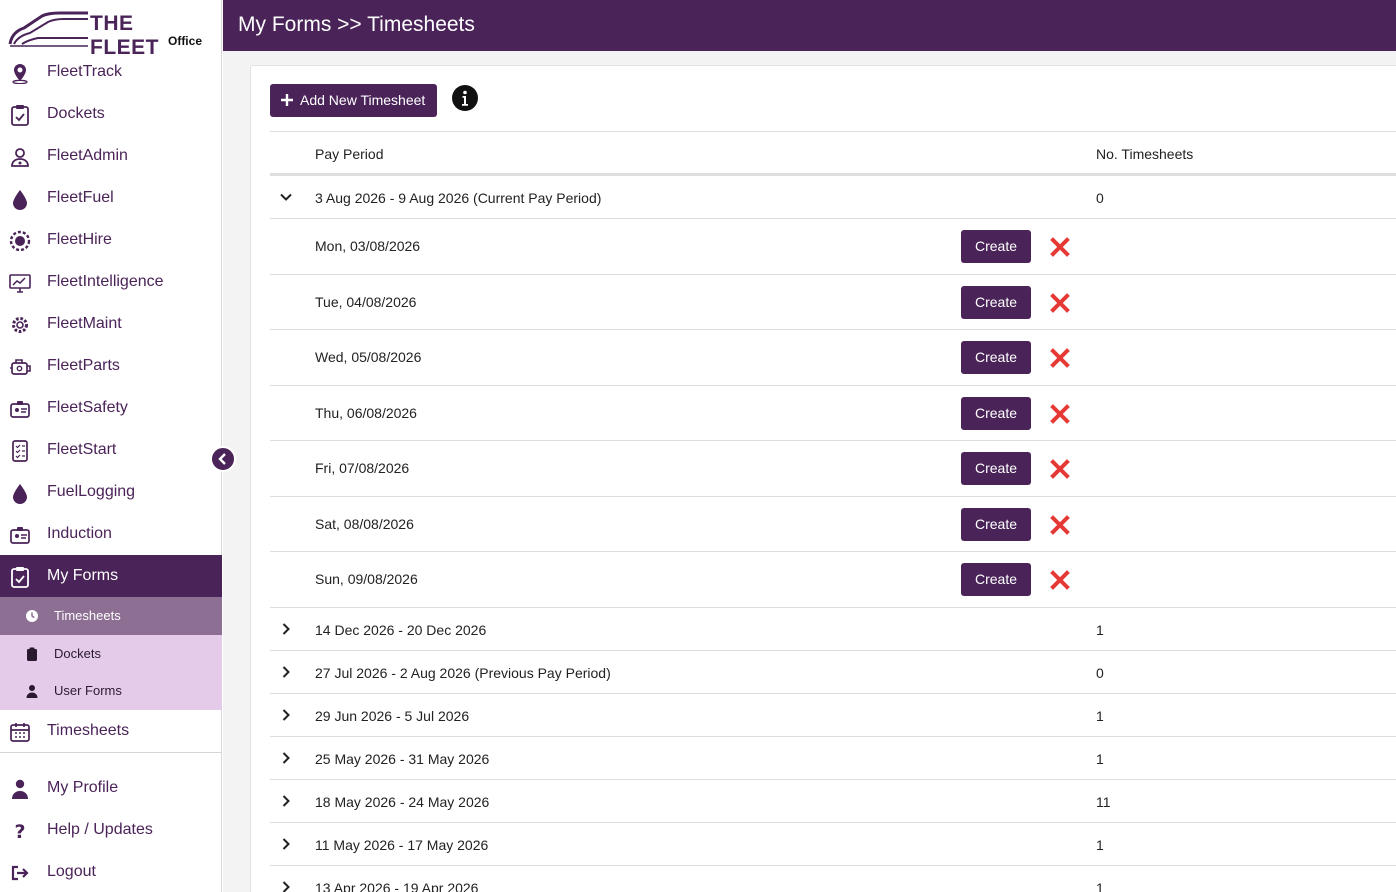 This screenshot has height=892, width=1396. What do you see at coordinates (76, 113) in the screenshot?
I see `sidebar-item-label: Dockets` at bounding box center [76, 113].